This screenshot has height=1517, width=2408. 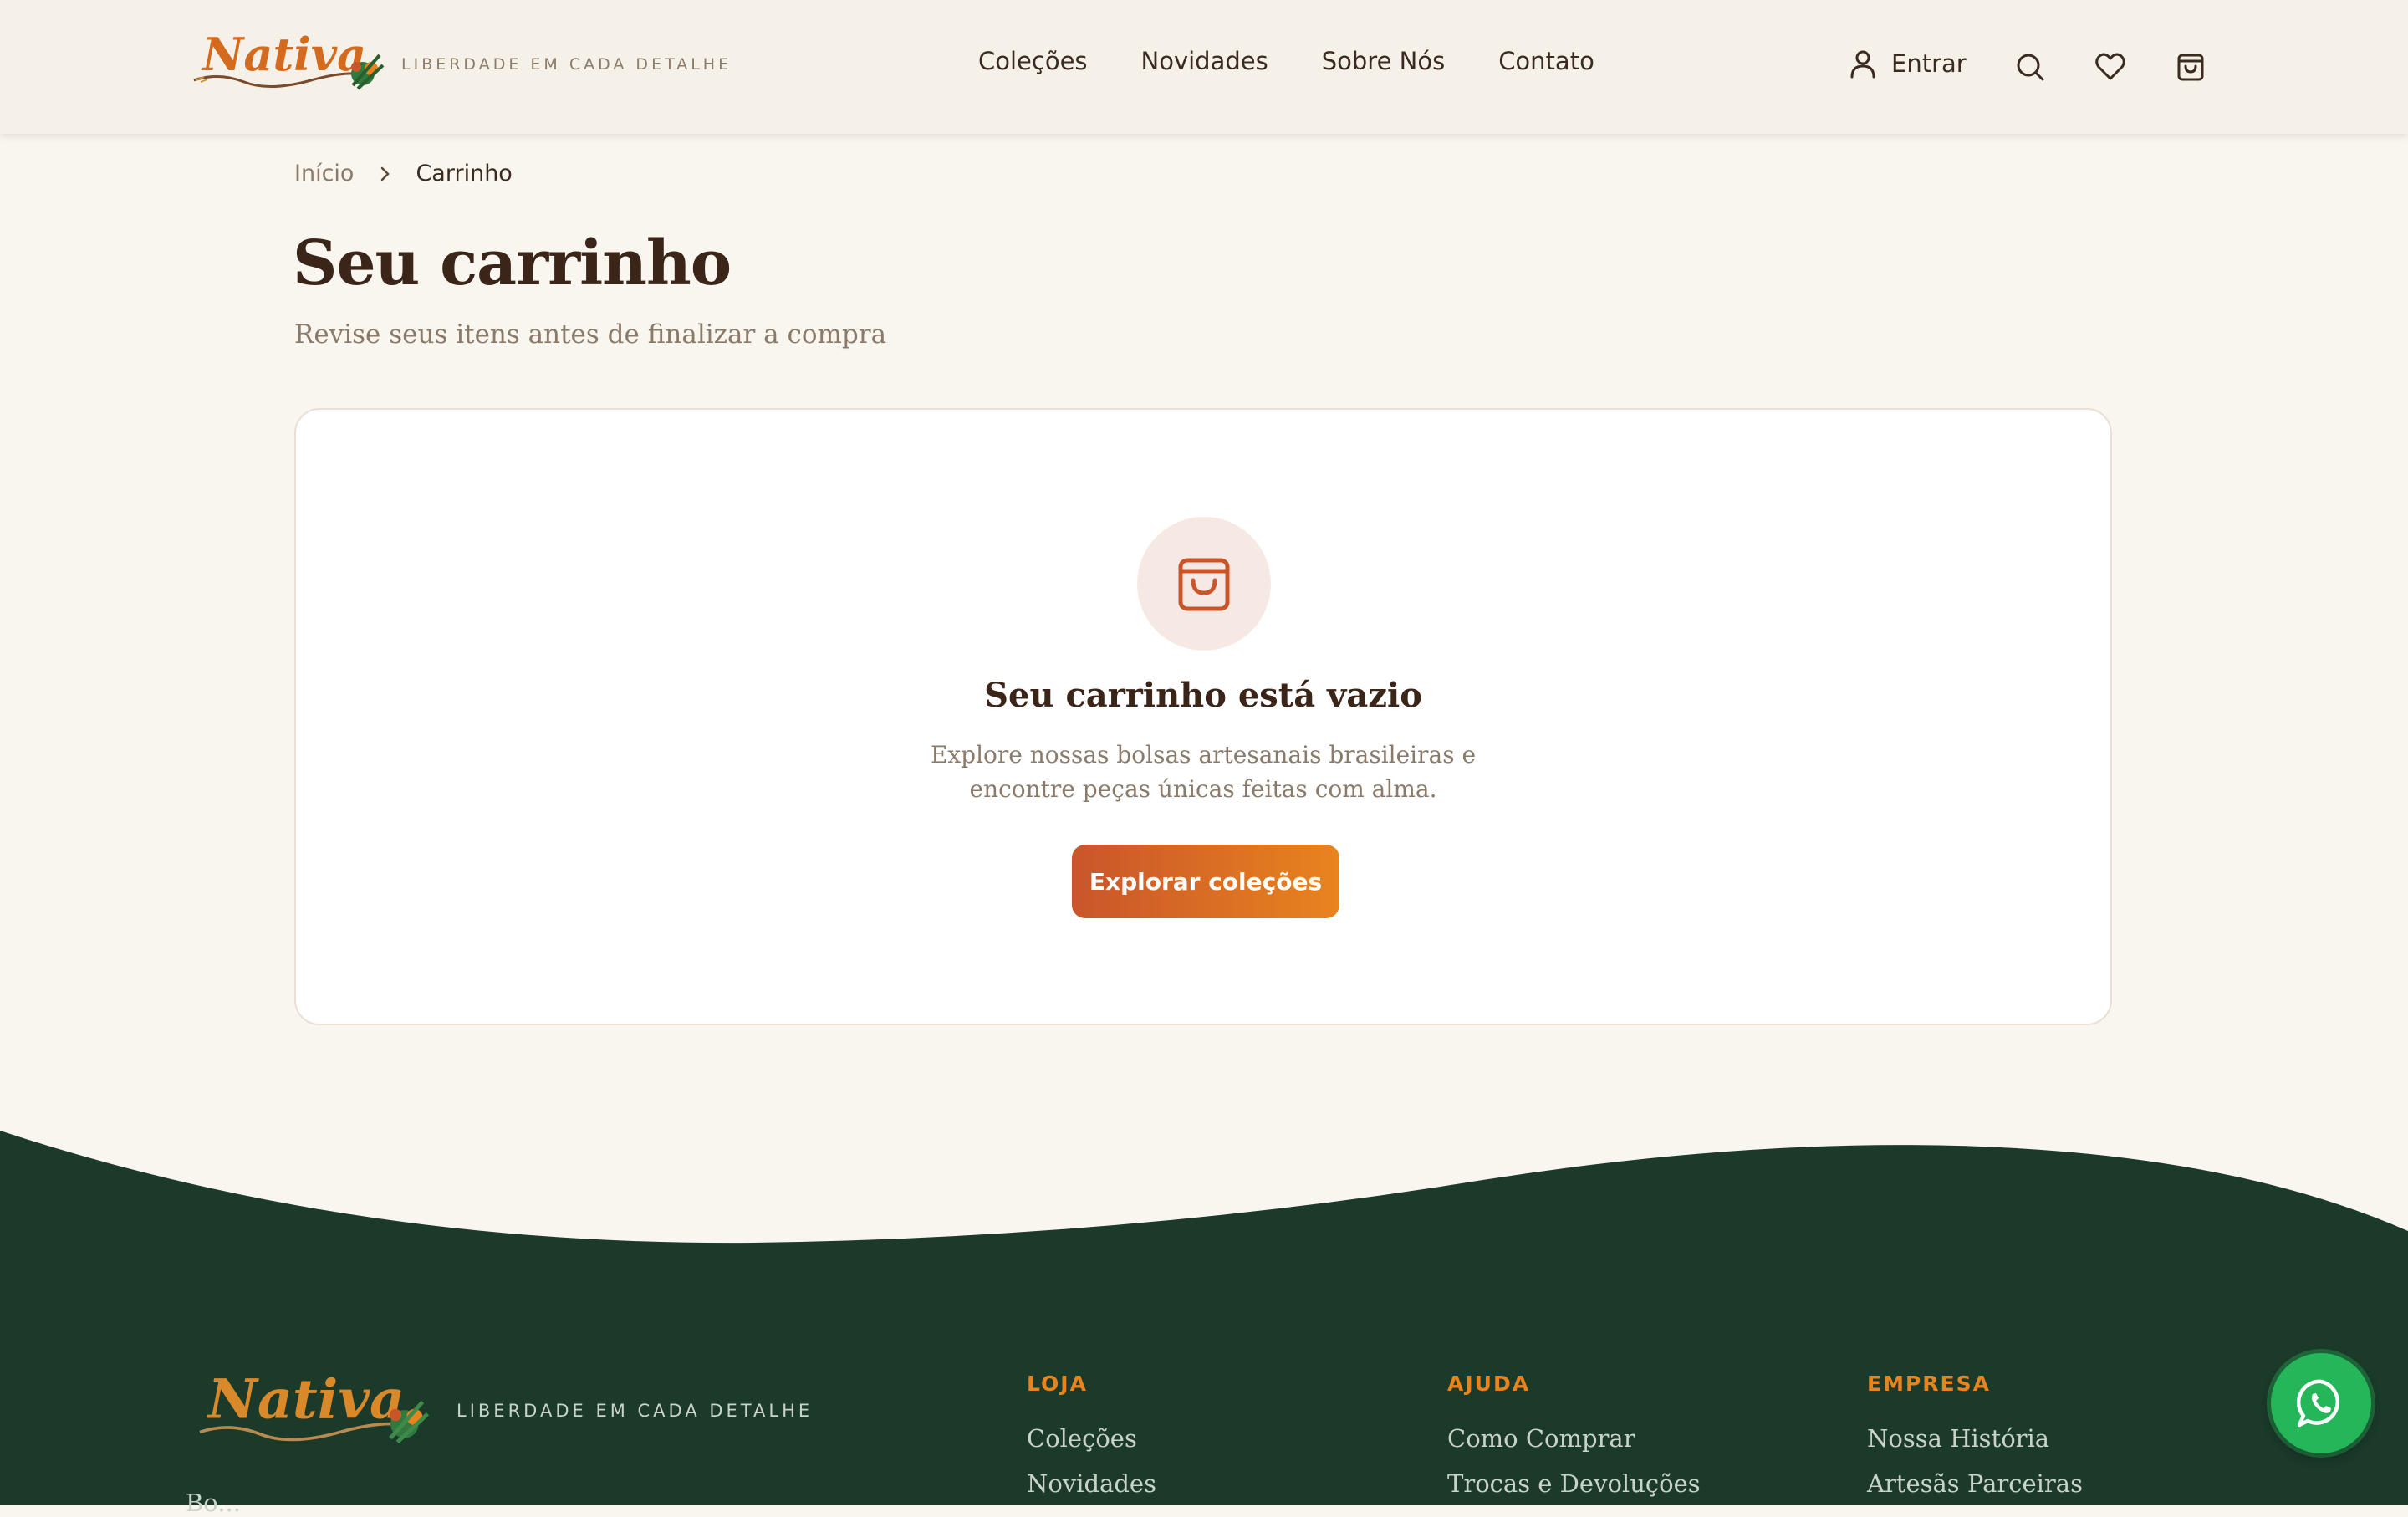 I want to click on whatsapp-button, so click(x=2321, y=1403).